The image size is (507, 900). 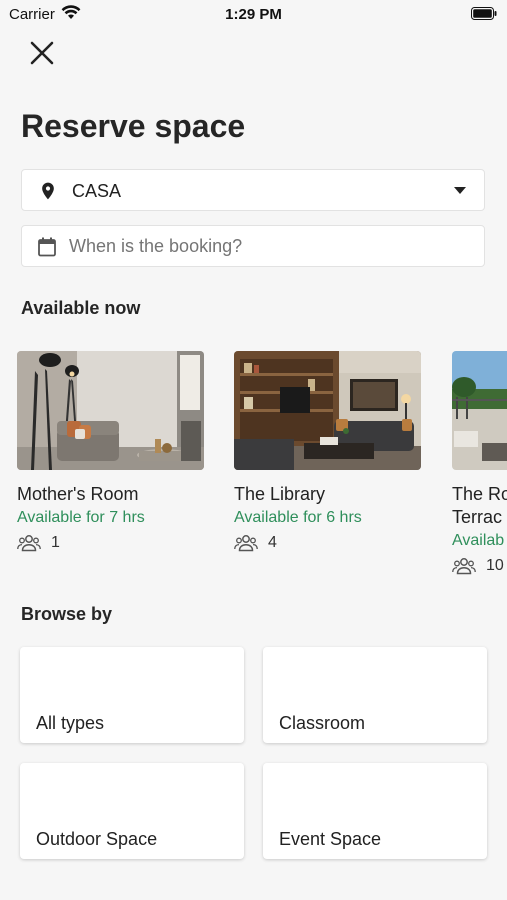 What do you see at coordinates (55, 542) in the screenshot?
I see `capacity-count: 1` at bounding box center [55, 542].